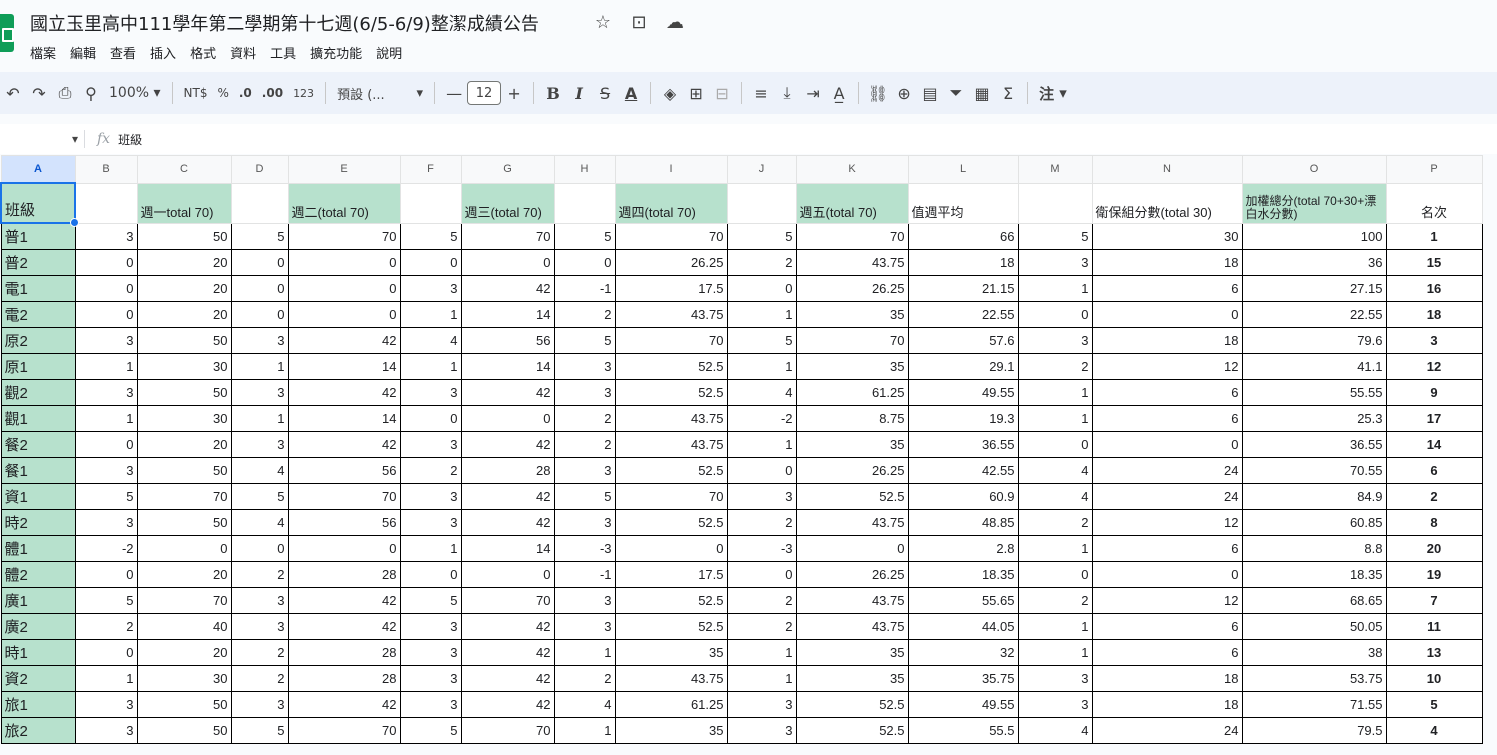  Describe the element at coordinates (1434, 704) in the screenshot. I see `rank-cell: 5` at that location.